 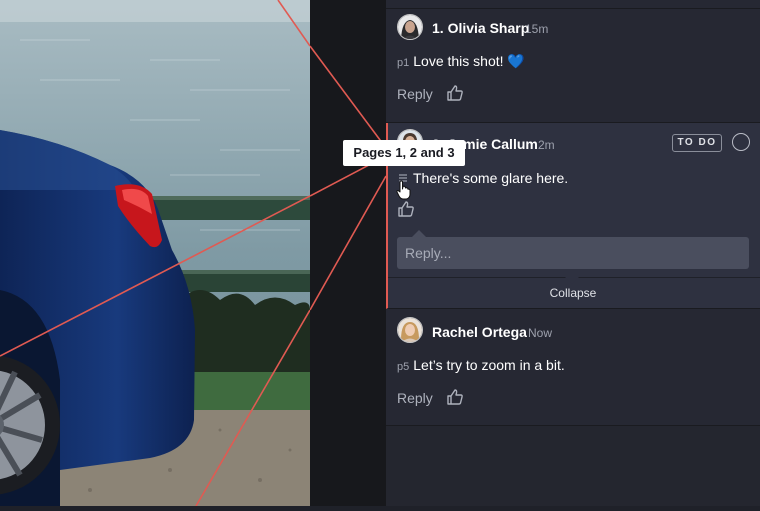 I want to click on comment-time: 2m, so click(x=546, y=145).